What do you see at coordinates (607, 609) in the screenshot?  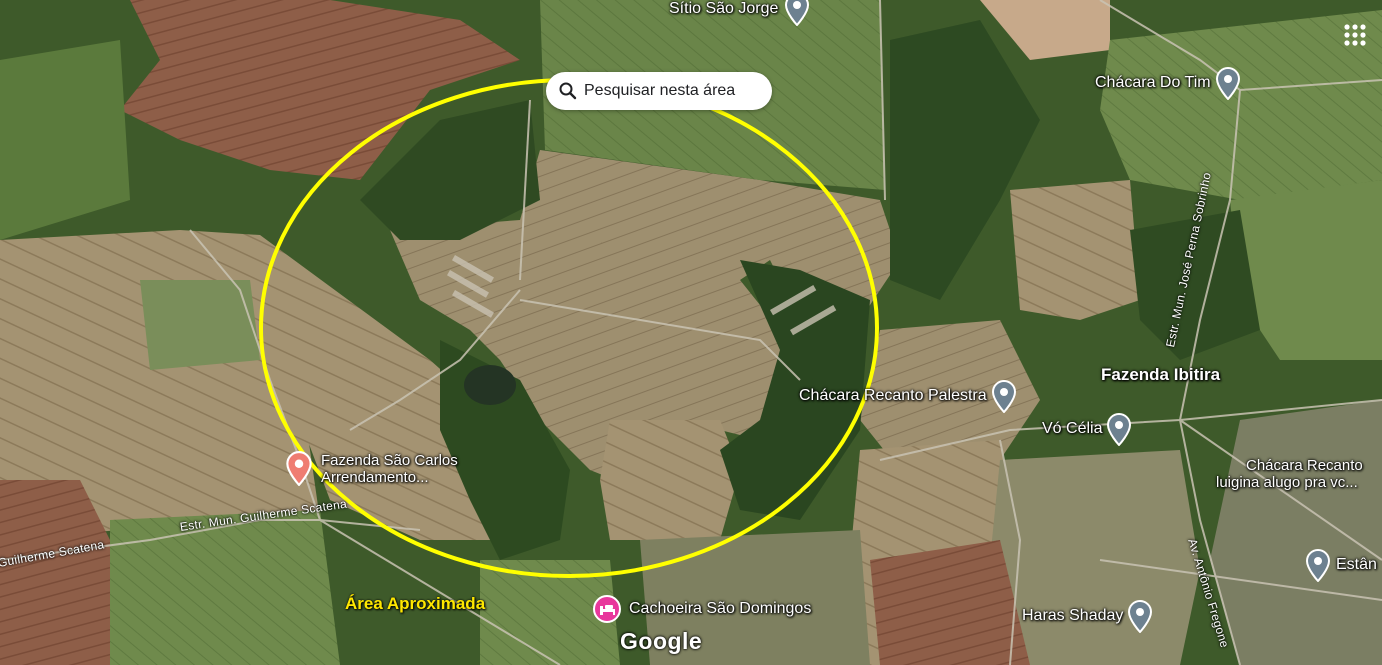 I see `hotel-pin-icon` at bounding box center [607, 609].